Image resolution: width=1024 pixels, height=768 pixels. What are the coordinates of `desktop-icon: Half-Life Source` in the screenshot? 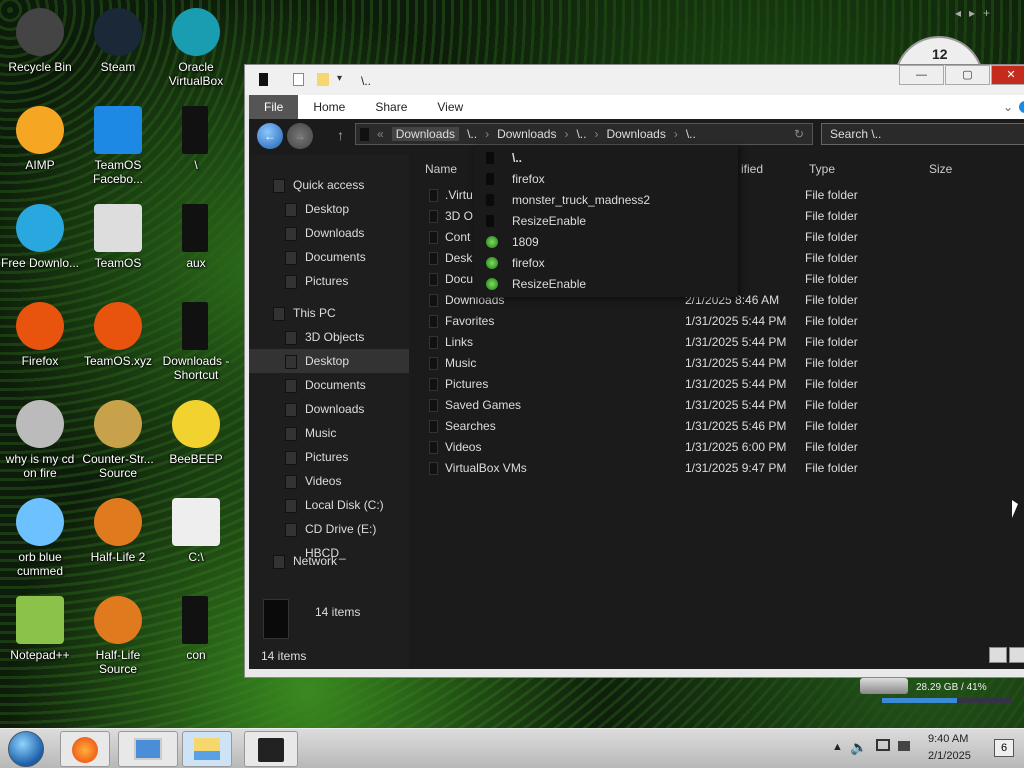 It's located at (118, 636).